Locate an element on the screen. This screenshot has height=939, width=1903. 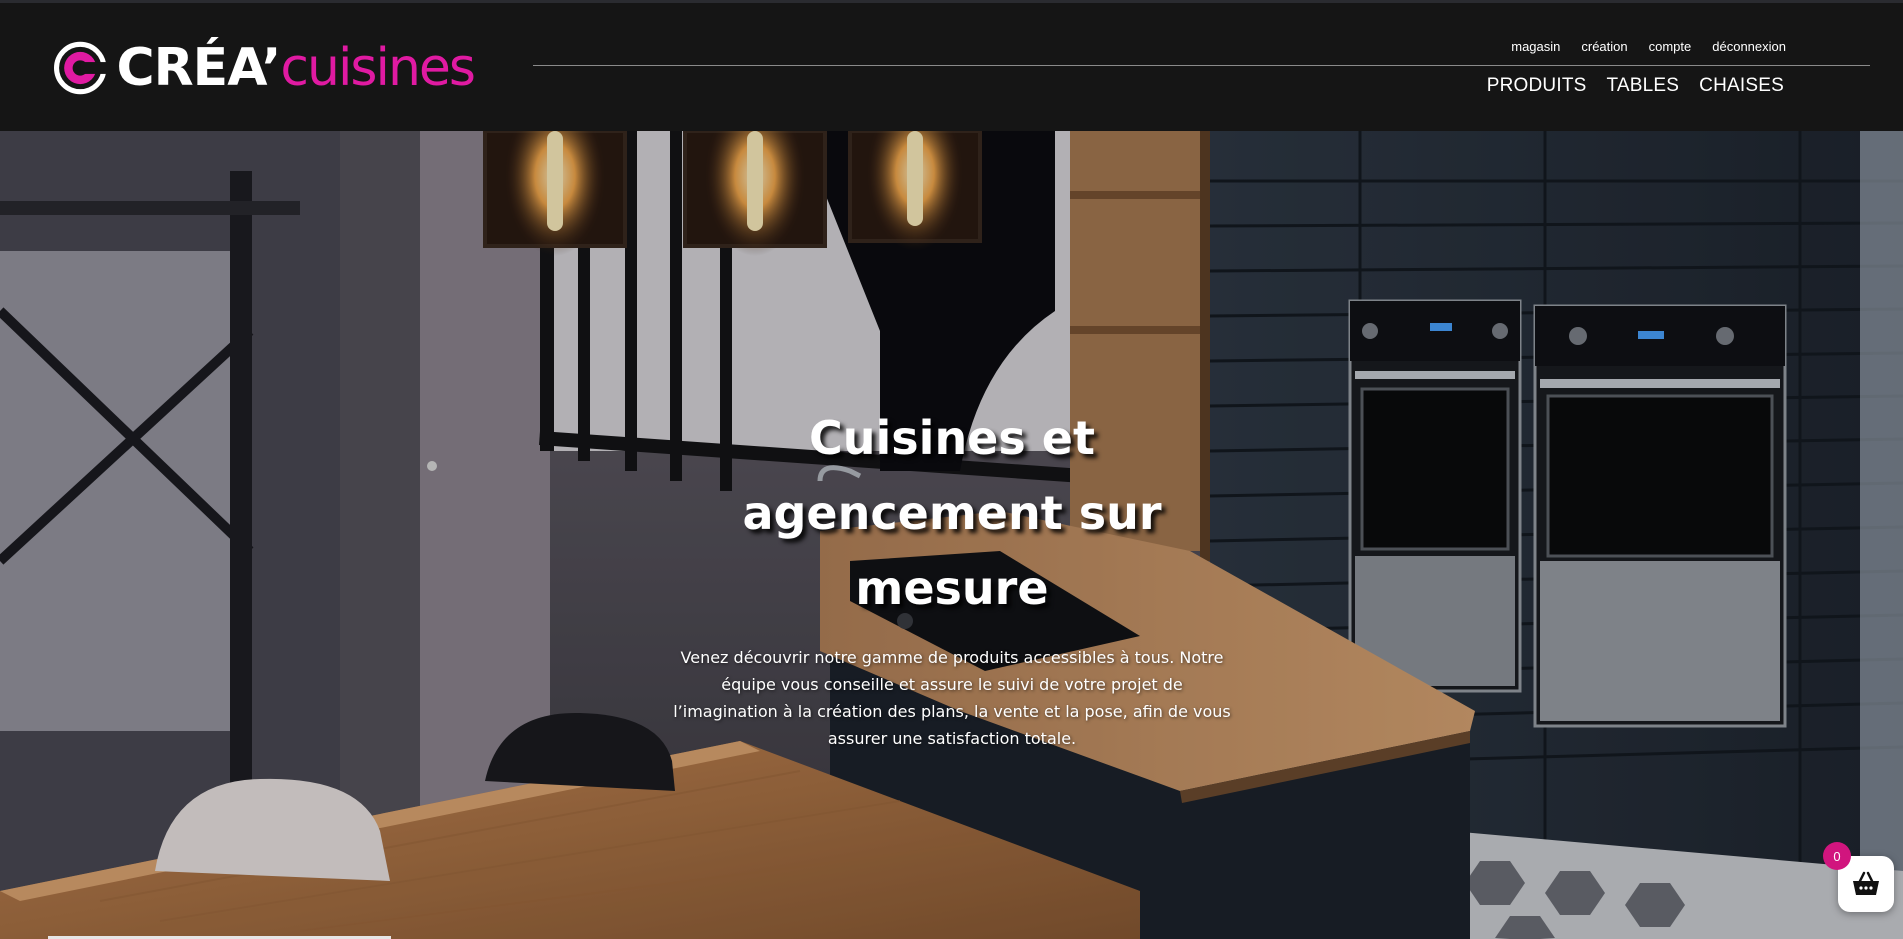
nav-divider is located at coordinates (1201, 65).